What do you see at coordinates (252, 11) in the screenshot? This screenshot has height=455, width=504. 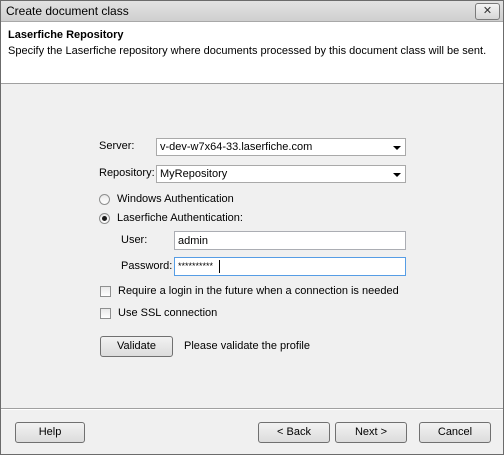 I see `title-bar: Create document class ✕` at bounding box center [252, 11].